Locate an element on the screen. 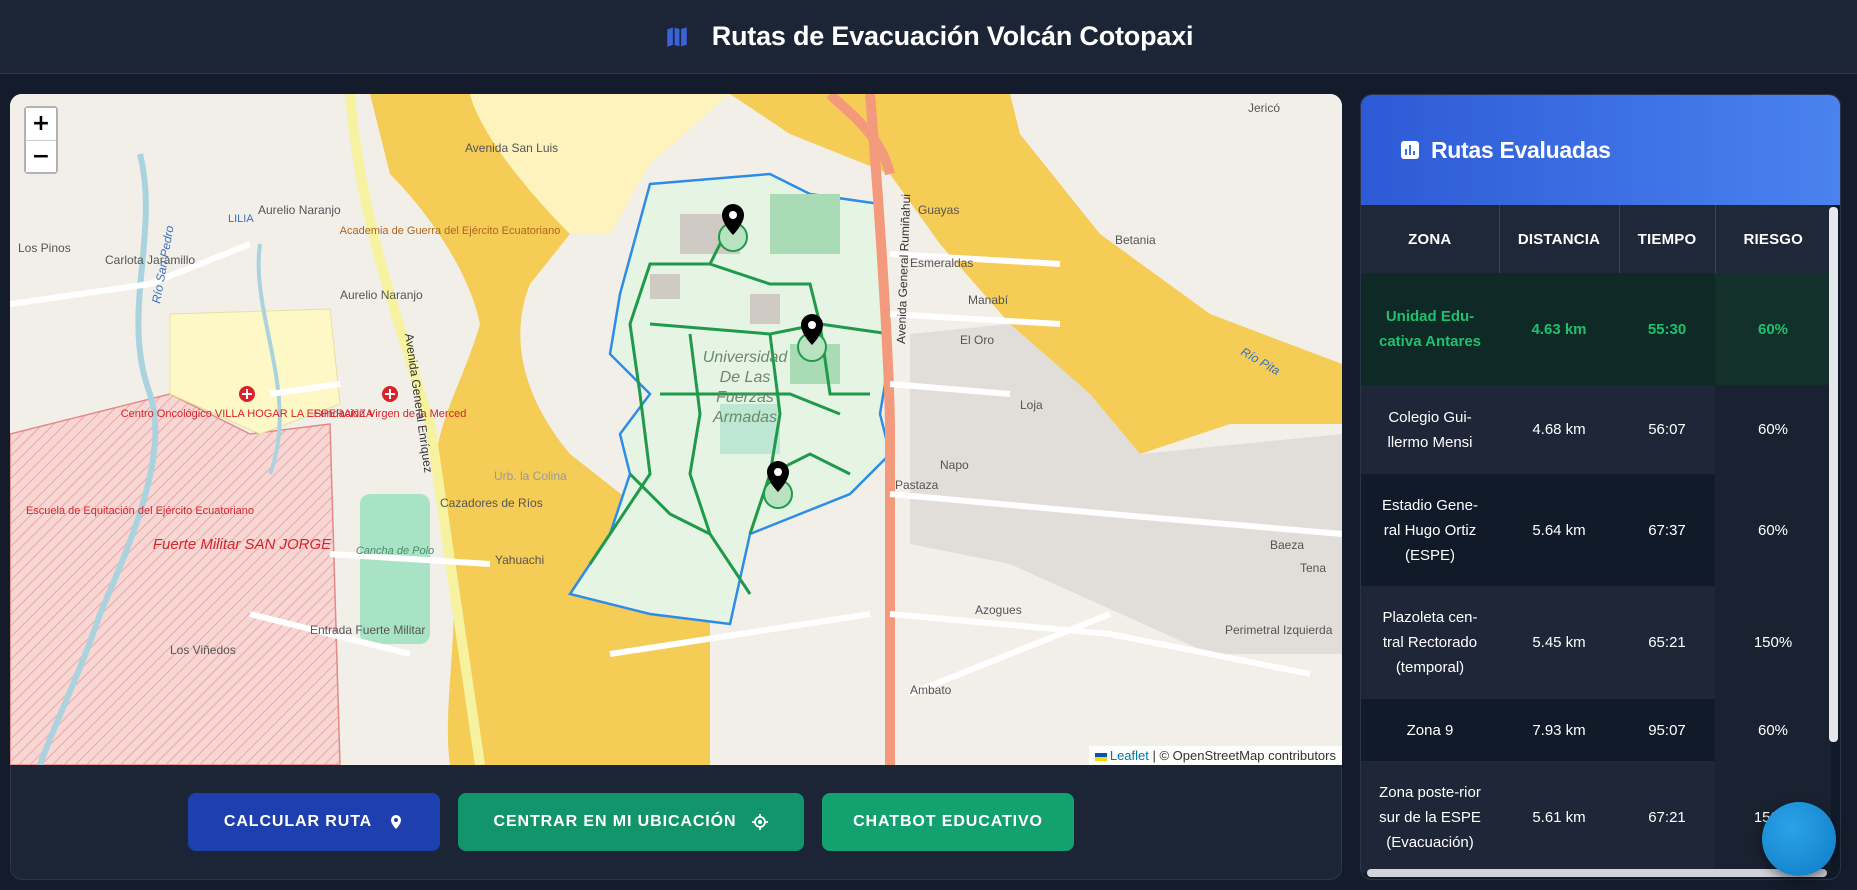  calcular-ruta-label: CALCULAR RUTA is located at coordinates (298, 821).